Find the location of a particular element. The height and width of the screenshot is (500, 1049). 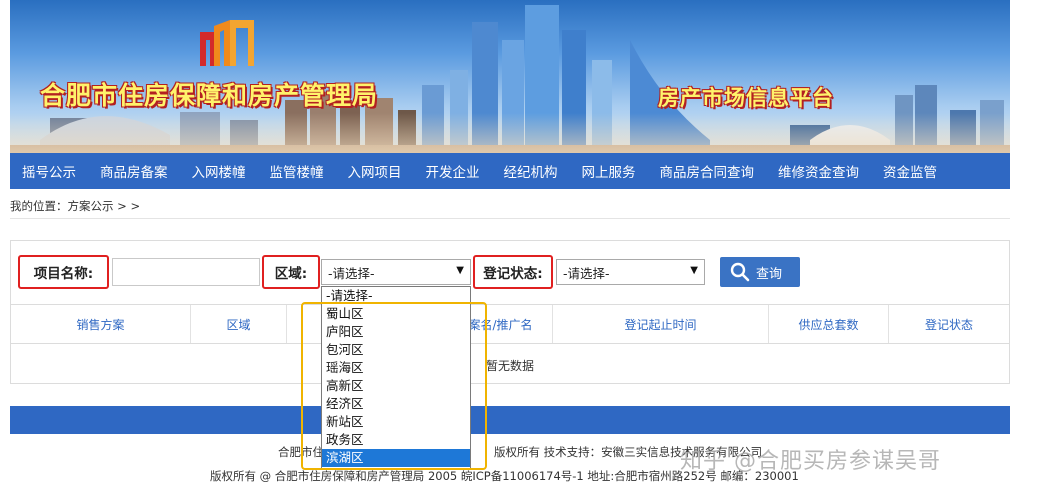

nav-item-listed-projects: 入网项目 is located at coordinates (375, 171).